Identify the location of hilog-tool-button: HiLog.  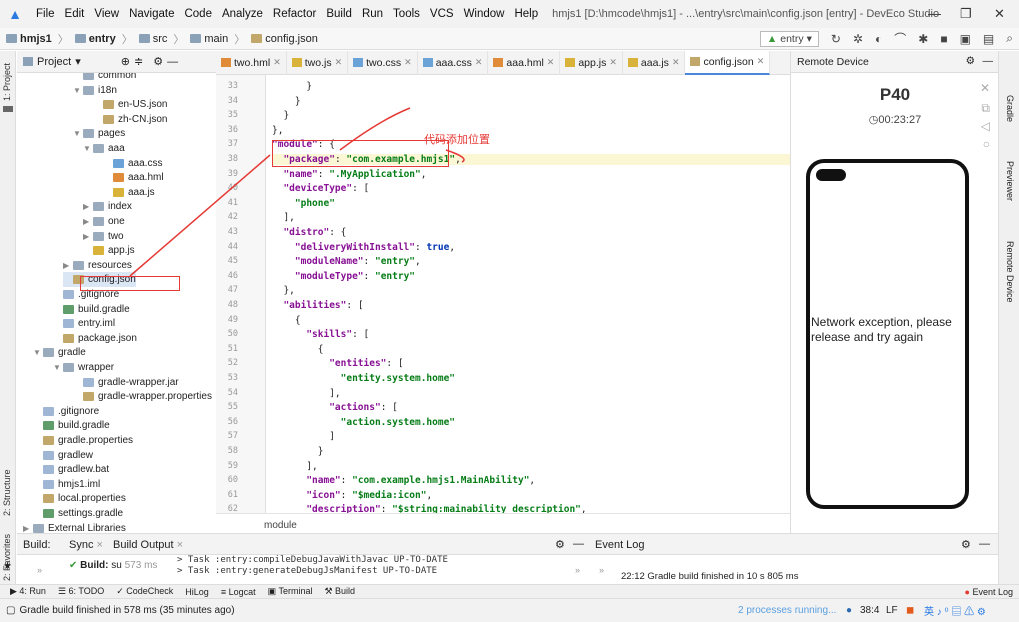
(197, 592).